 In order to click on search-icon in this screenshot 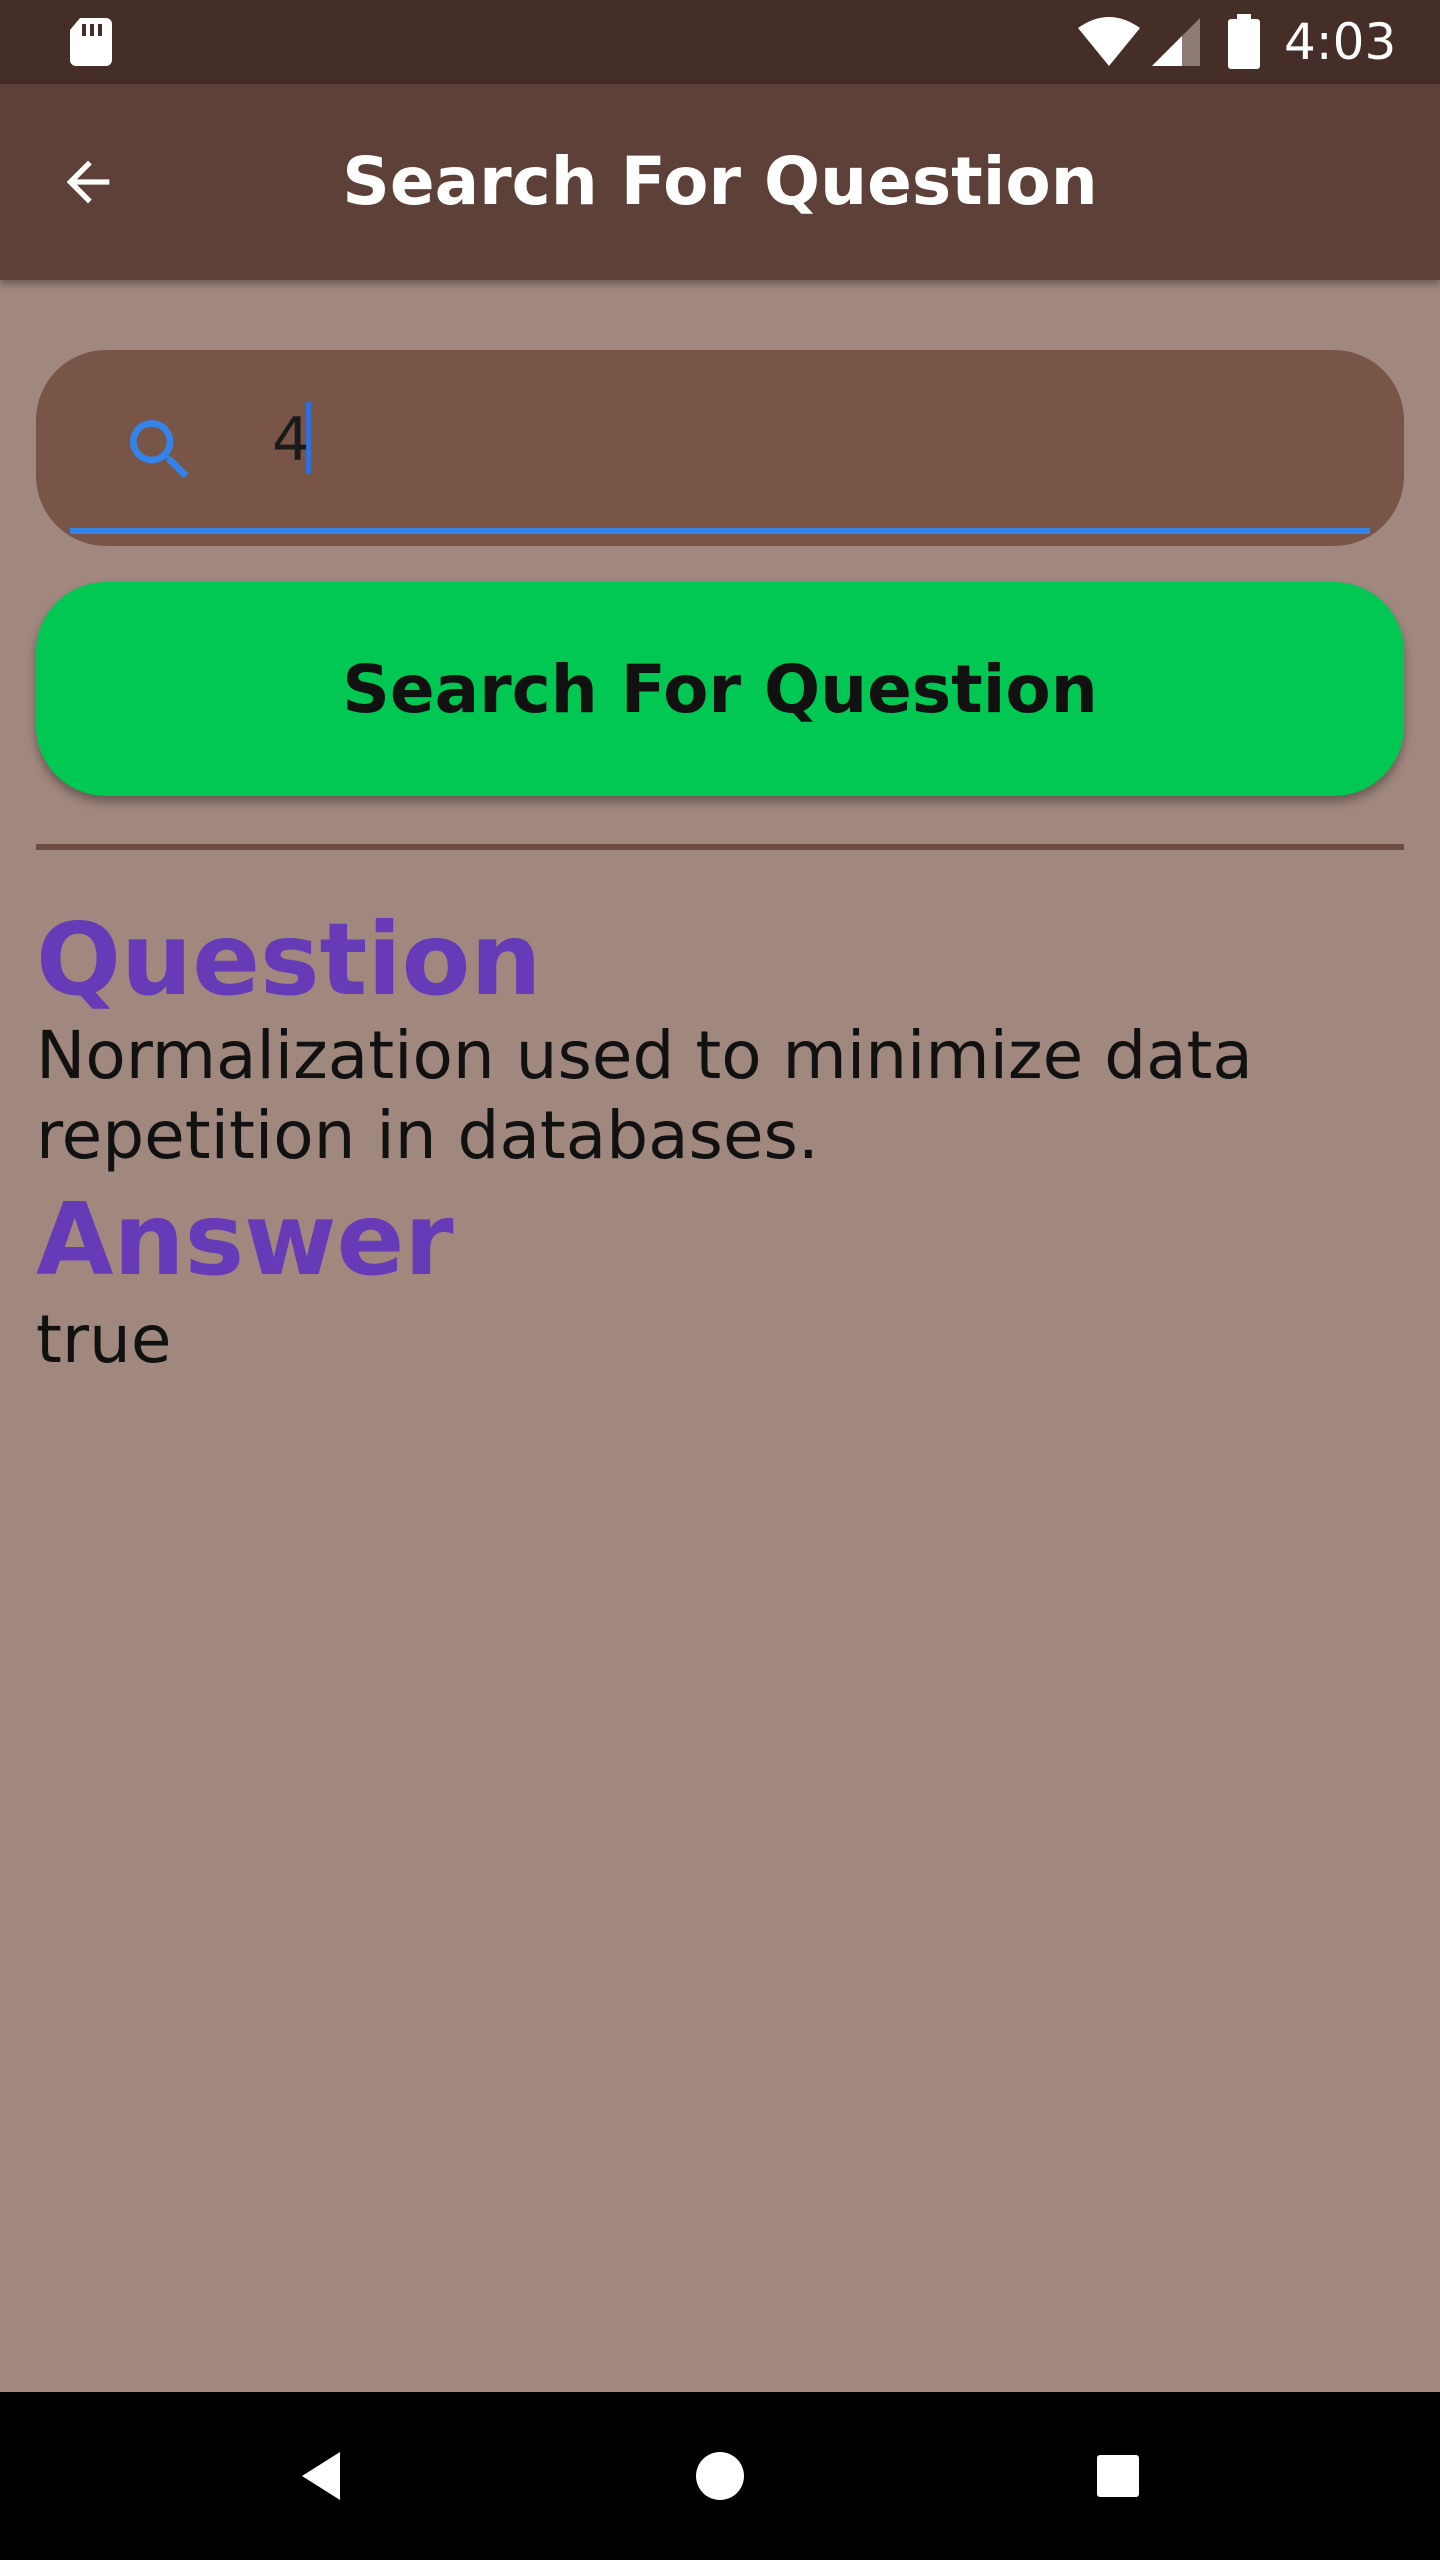, I will do `click(159, 449)`.